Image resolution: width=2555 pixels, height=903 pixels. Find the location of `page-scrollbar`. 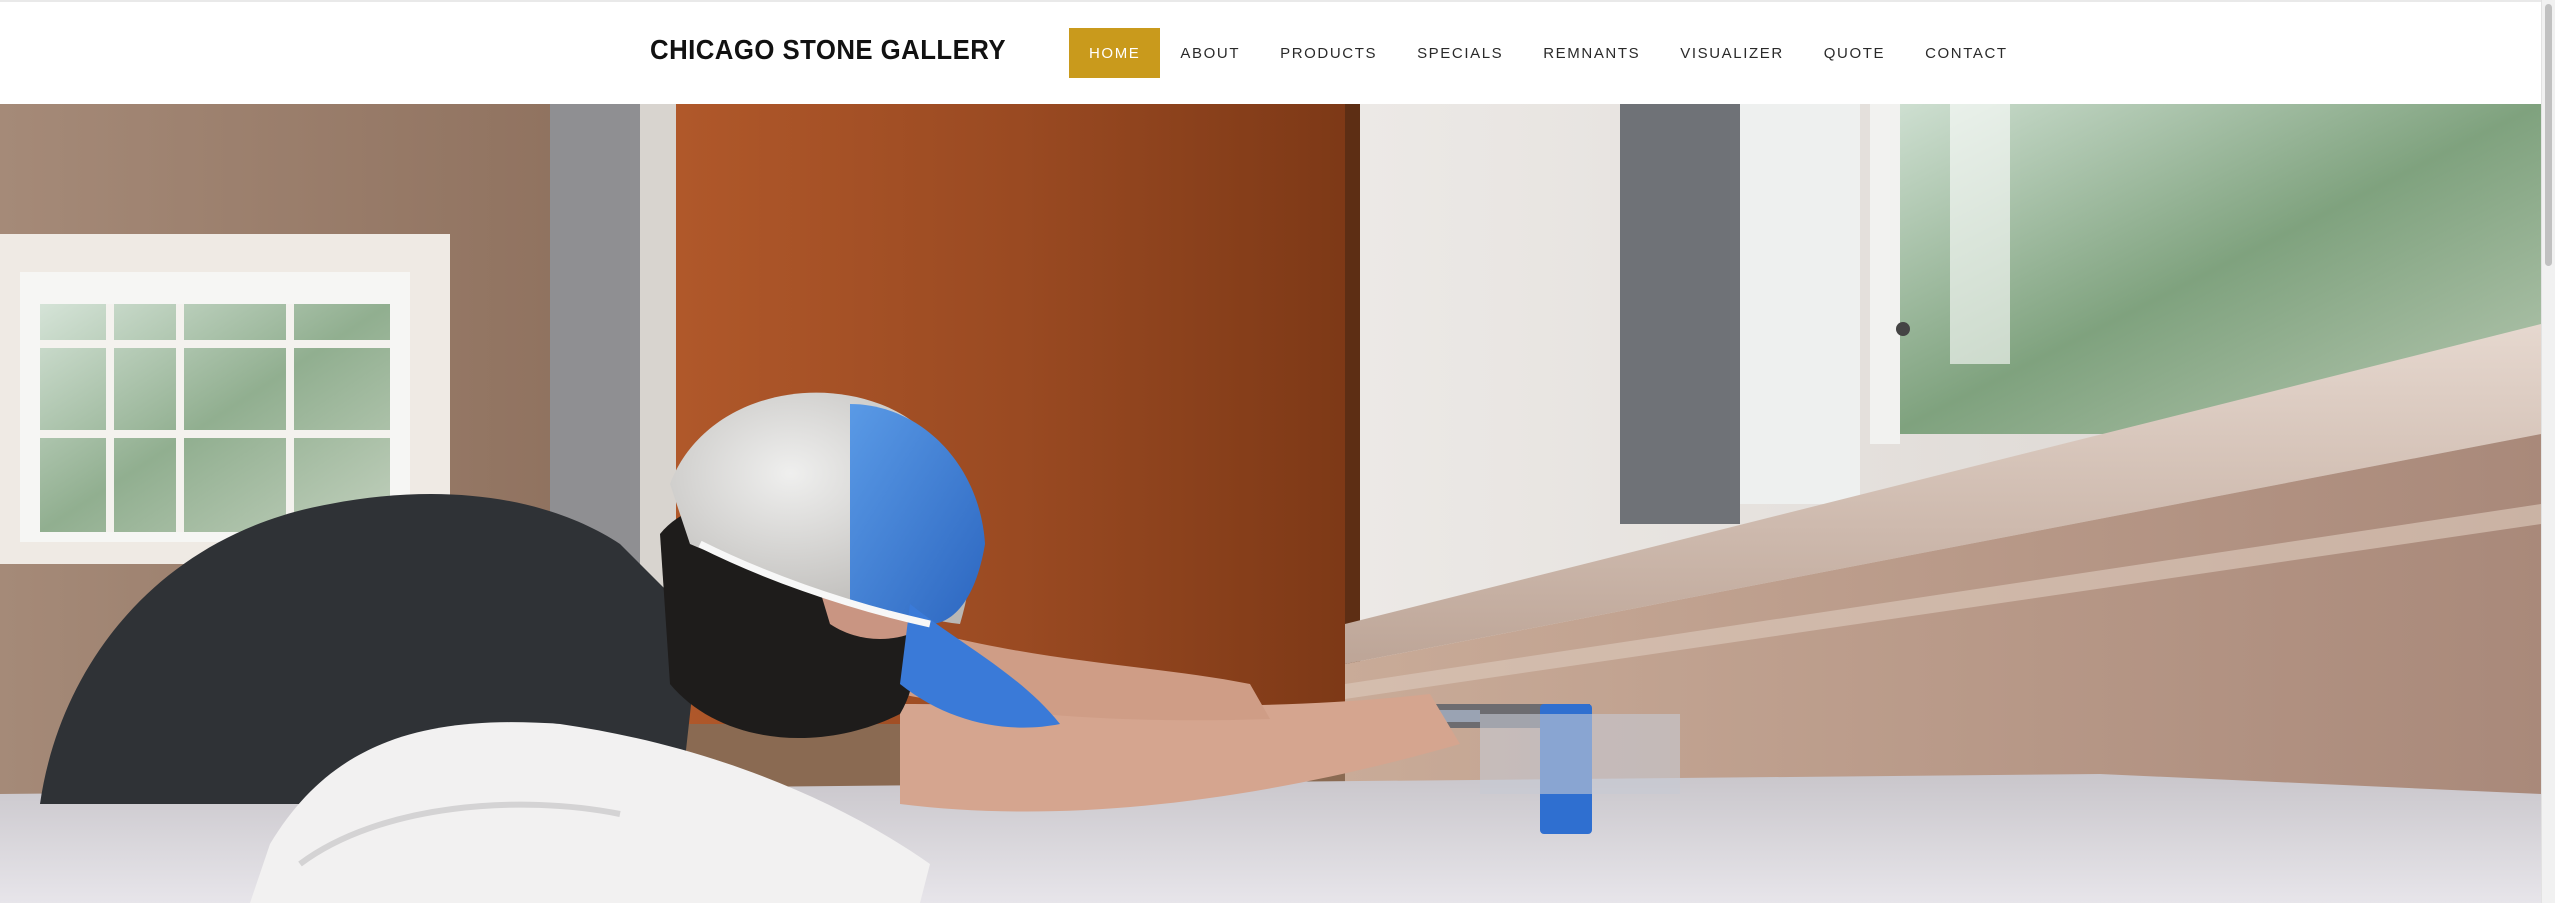

page-scrollbar is located at coordinates (2548, 451).